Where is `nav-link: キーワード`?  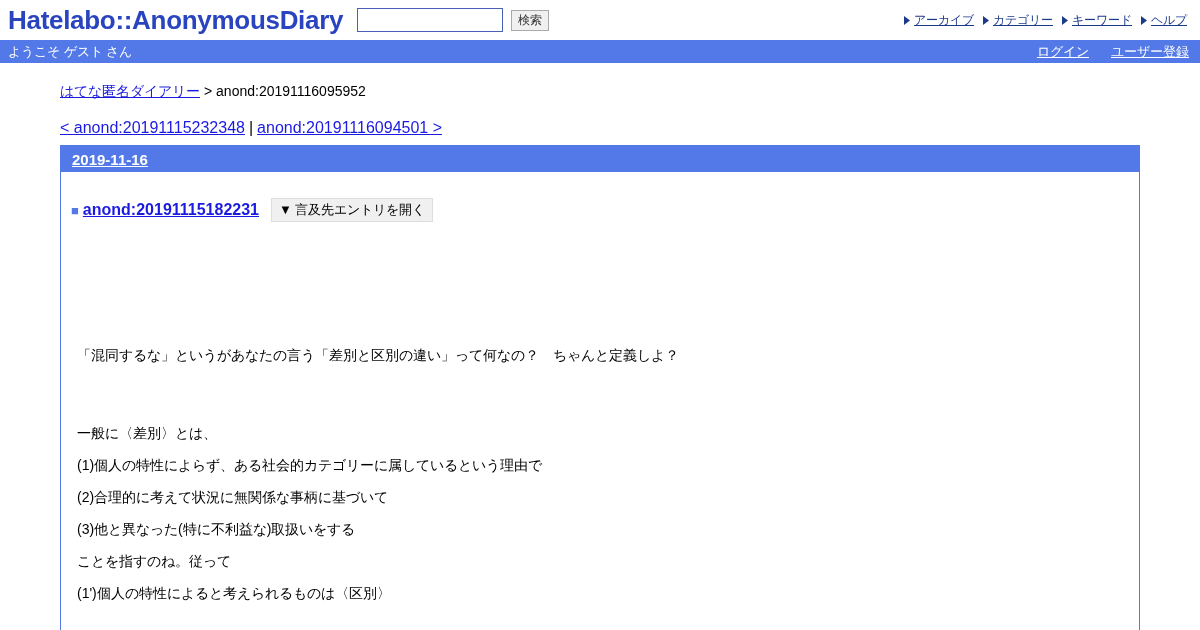 nav-link: キーワード is located at coordinates (1102, 20).